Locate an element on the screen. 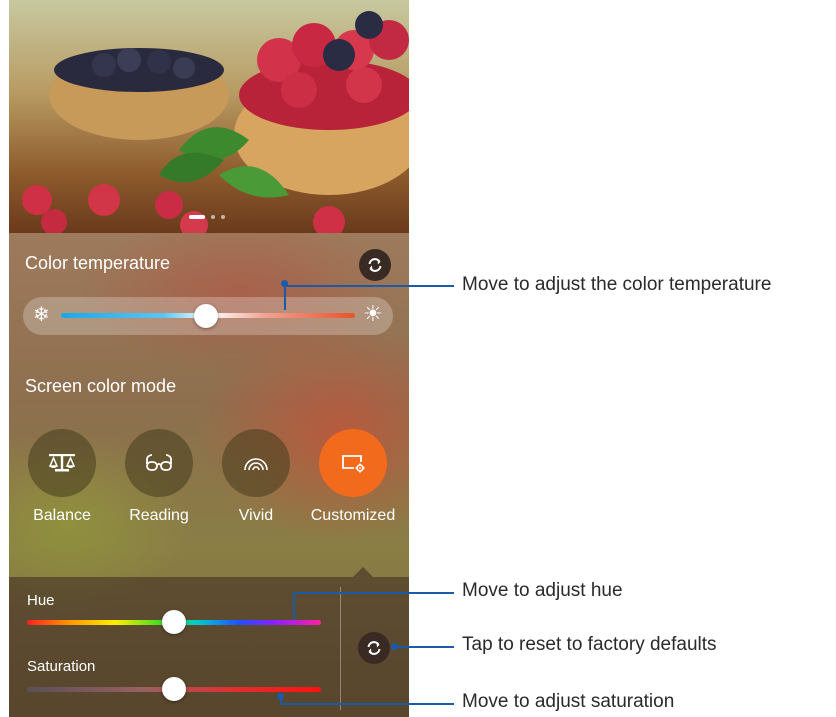  mode-balance-button is located at coordinates (62, 463).